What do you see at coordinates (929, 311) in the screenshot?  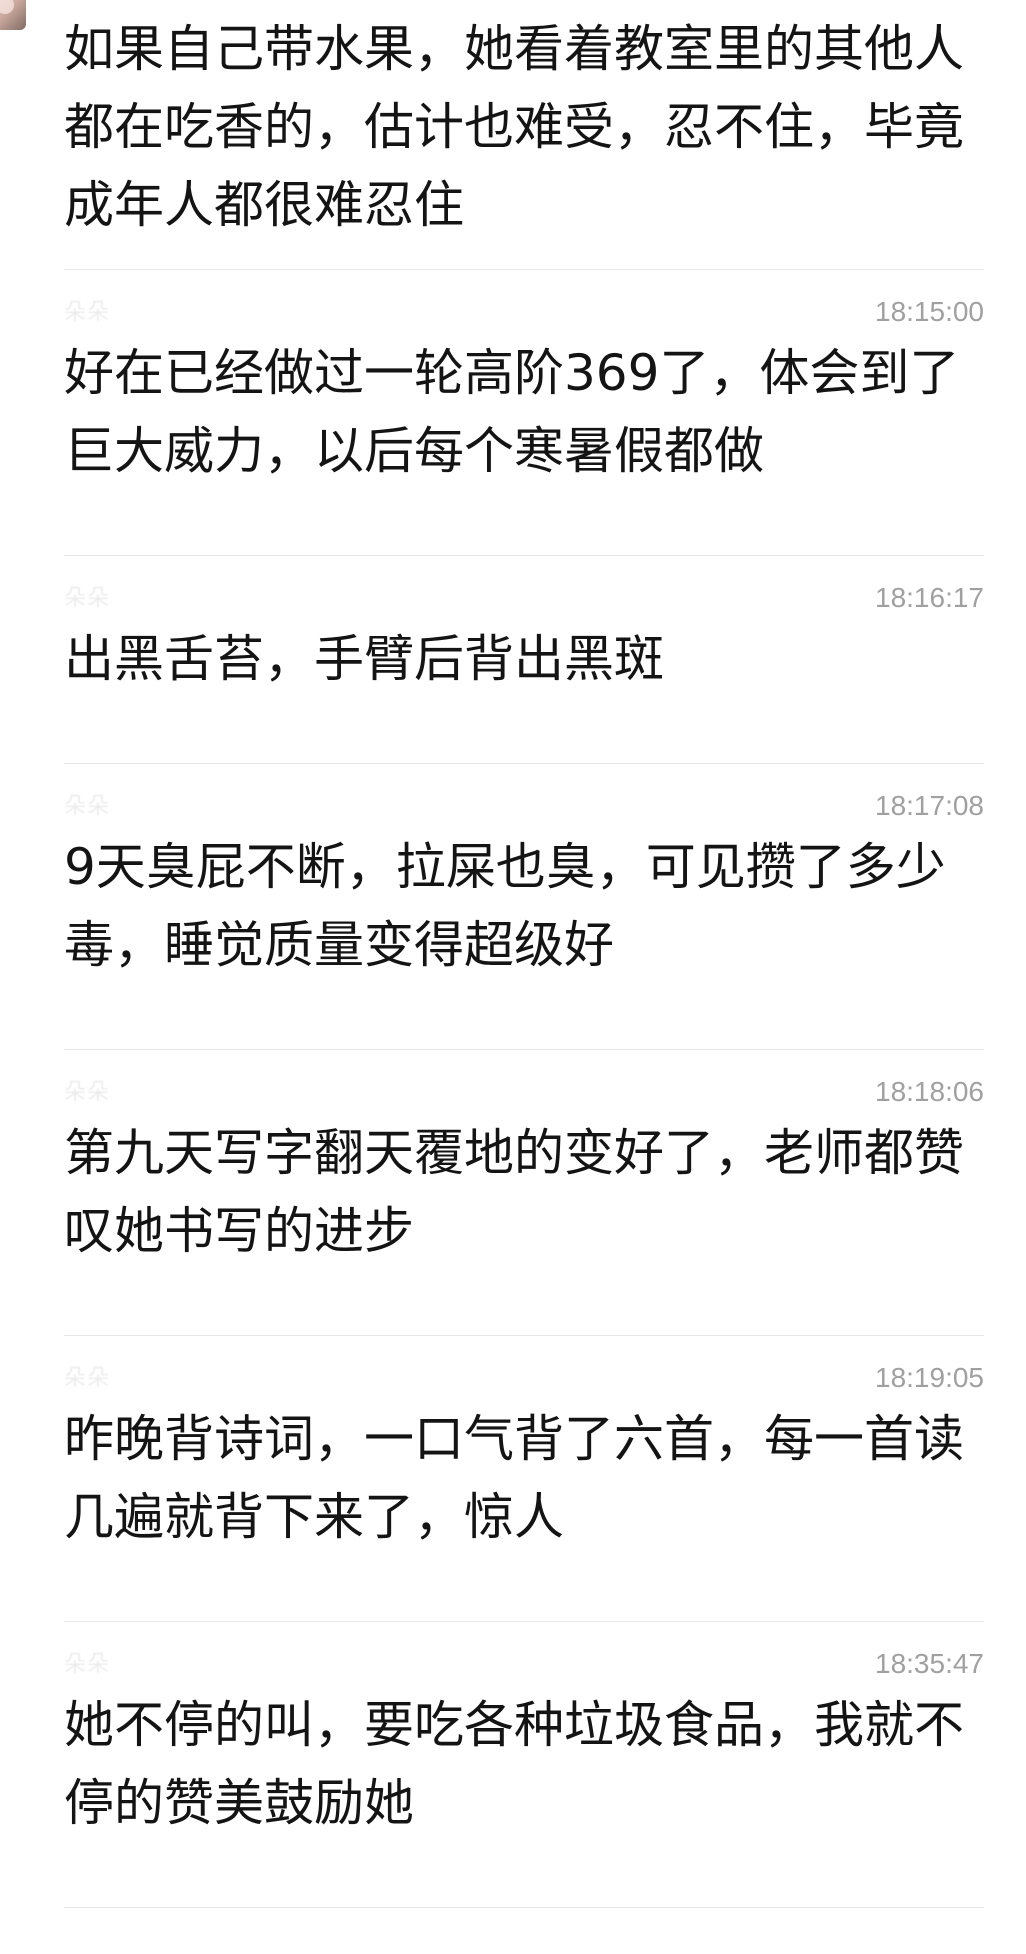 I see `timestamp: 18:15:00` at bounding box center [929, 311].